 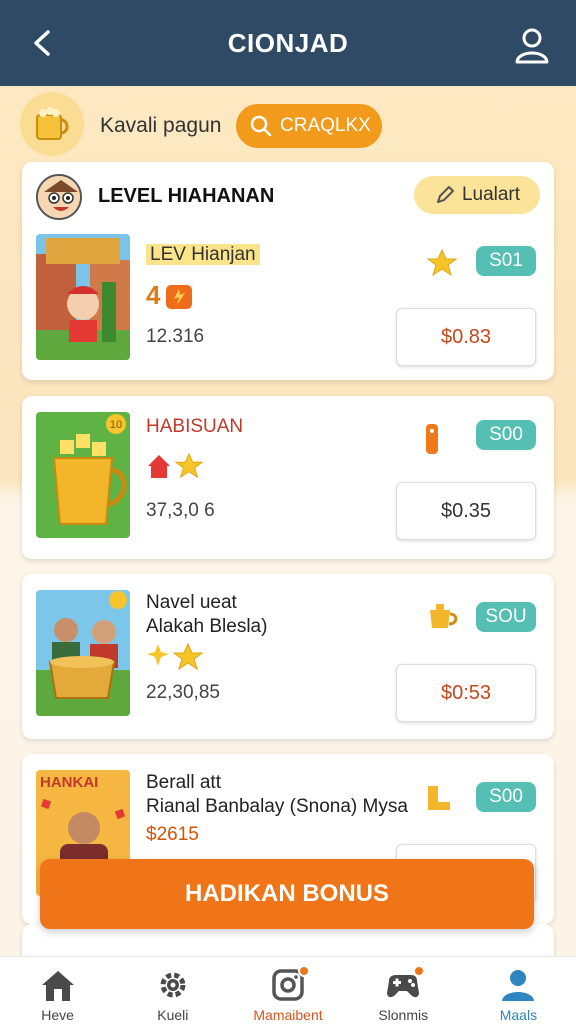 I want to click on nav-item-home: Heve, so click(x=57, y=990).